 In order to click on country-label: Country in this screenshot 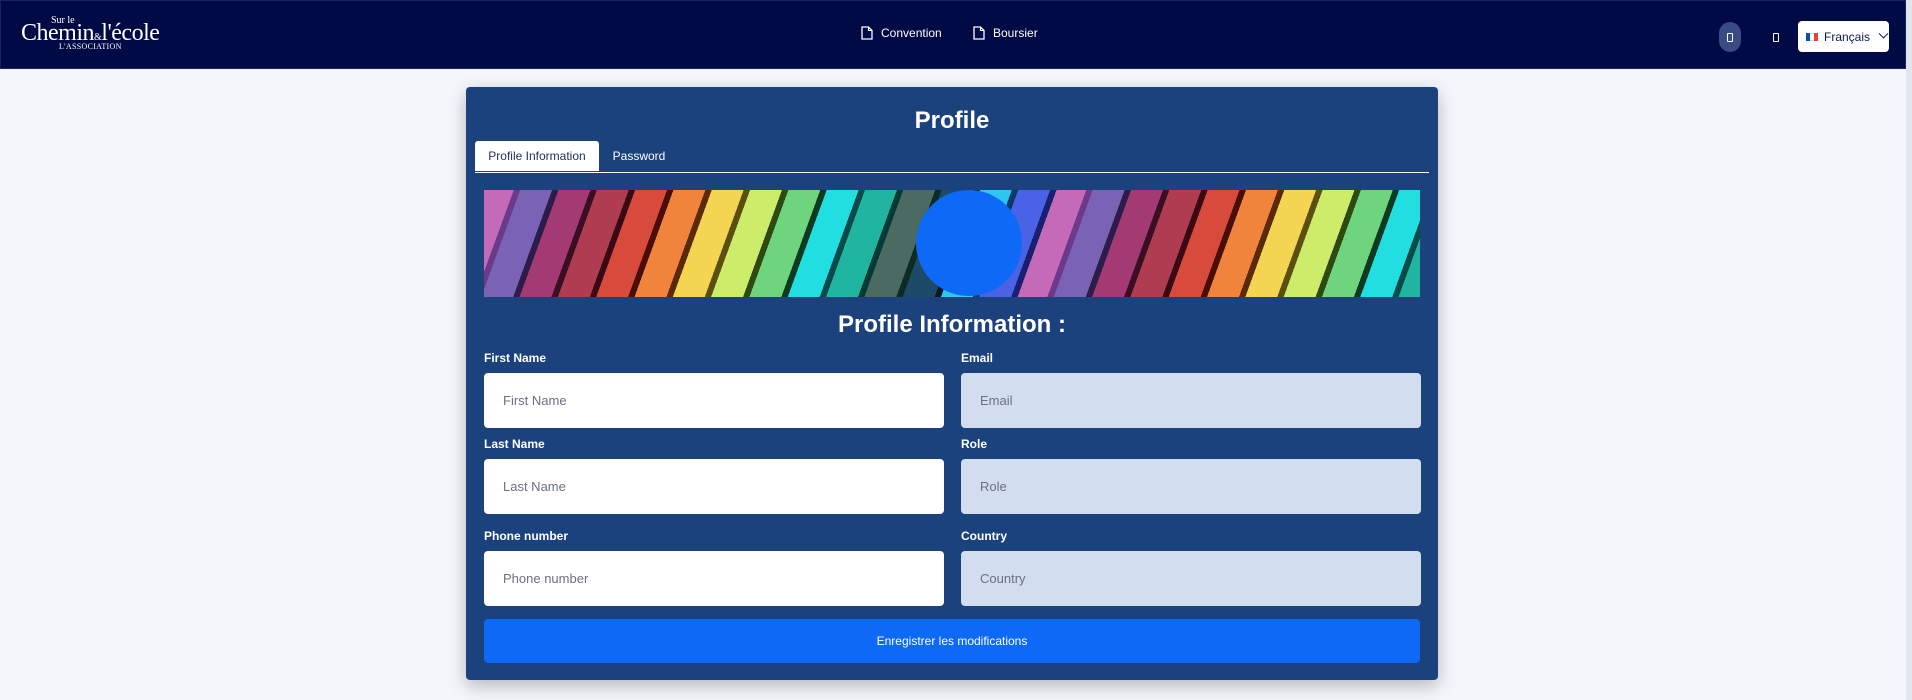, I will do `click(984, 536)`.